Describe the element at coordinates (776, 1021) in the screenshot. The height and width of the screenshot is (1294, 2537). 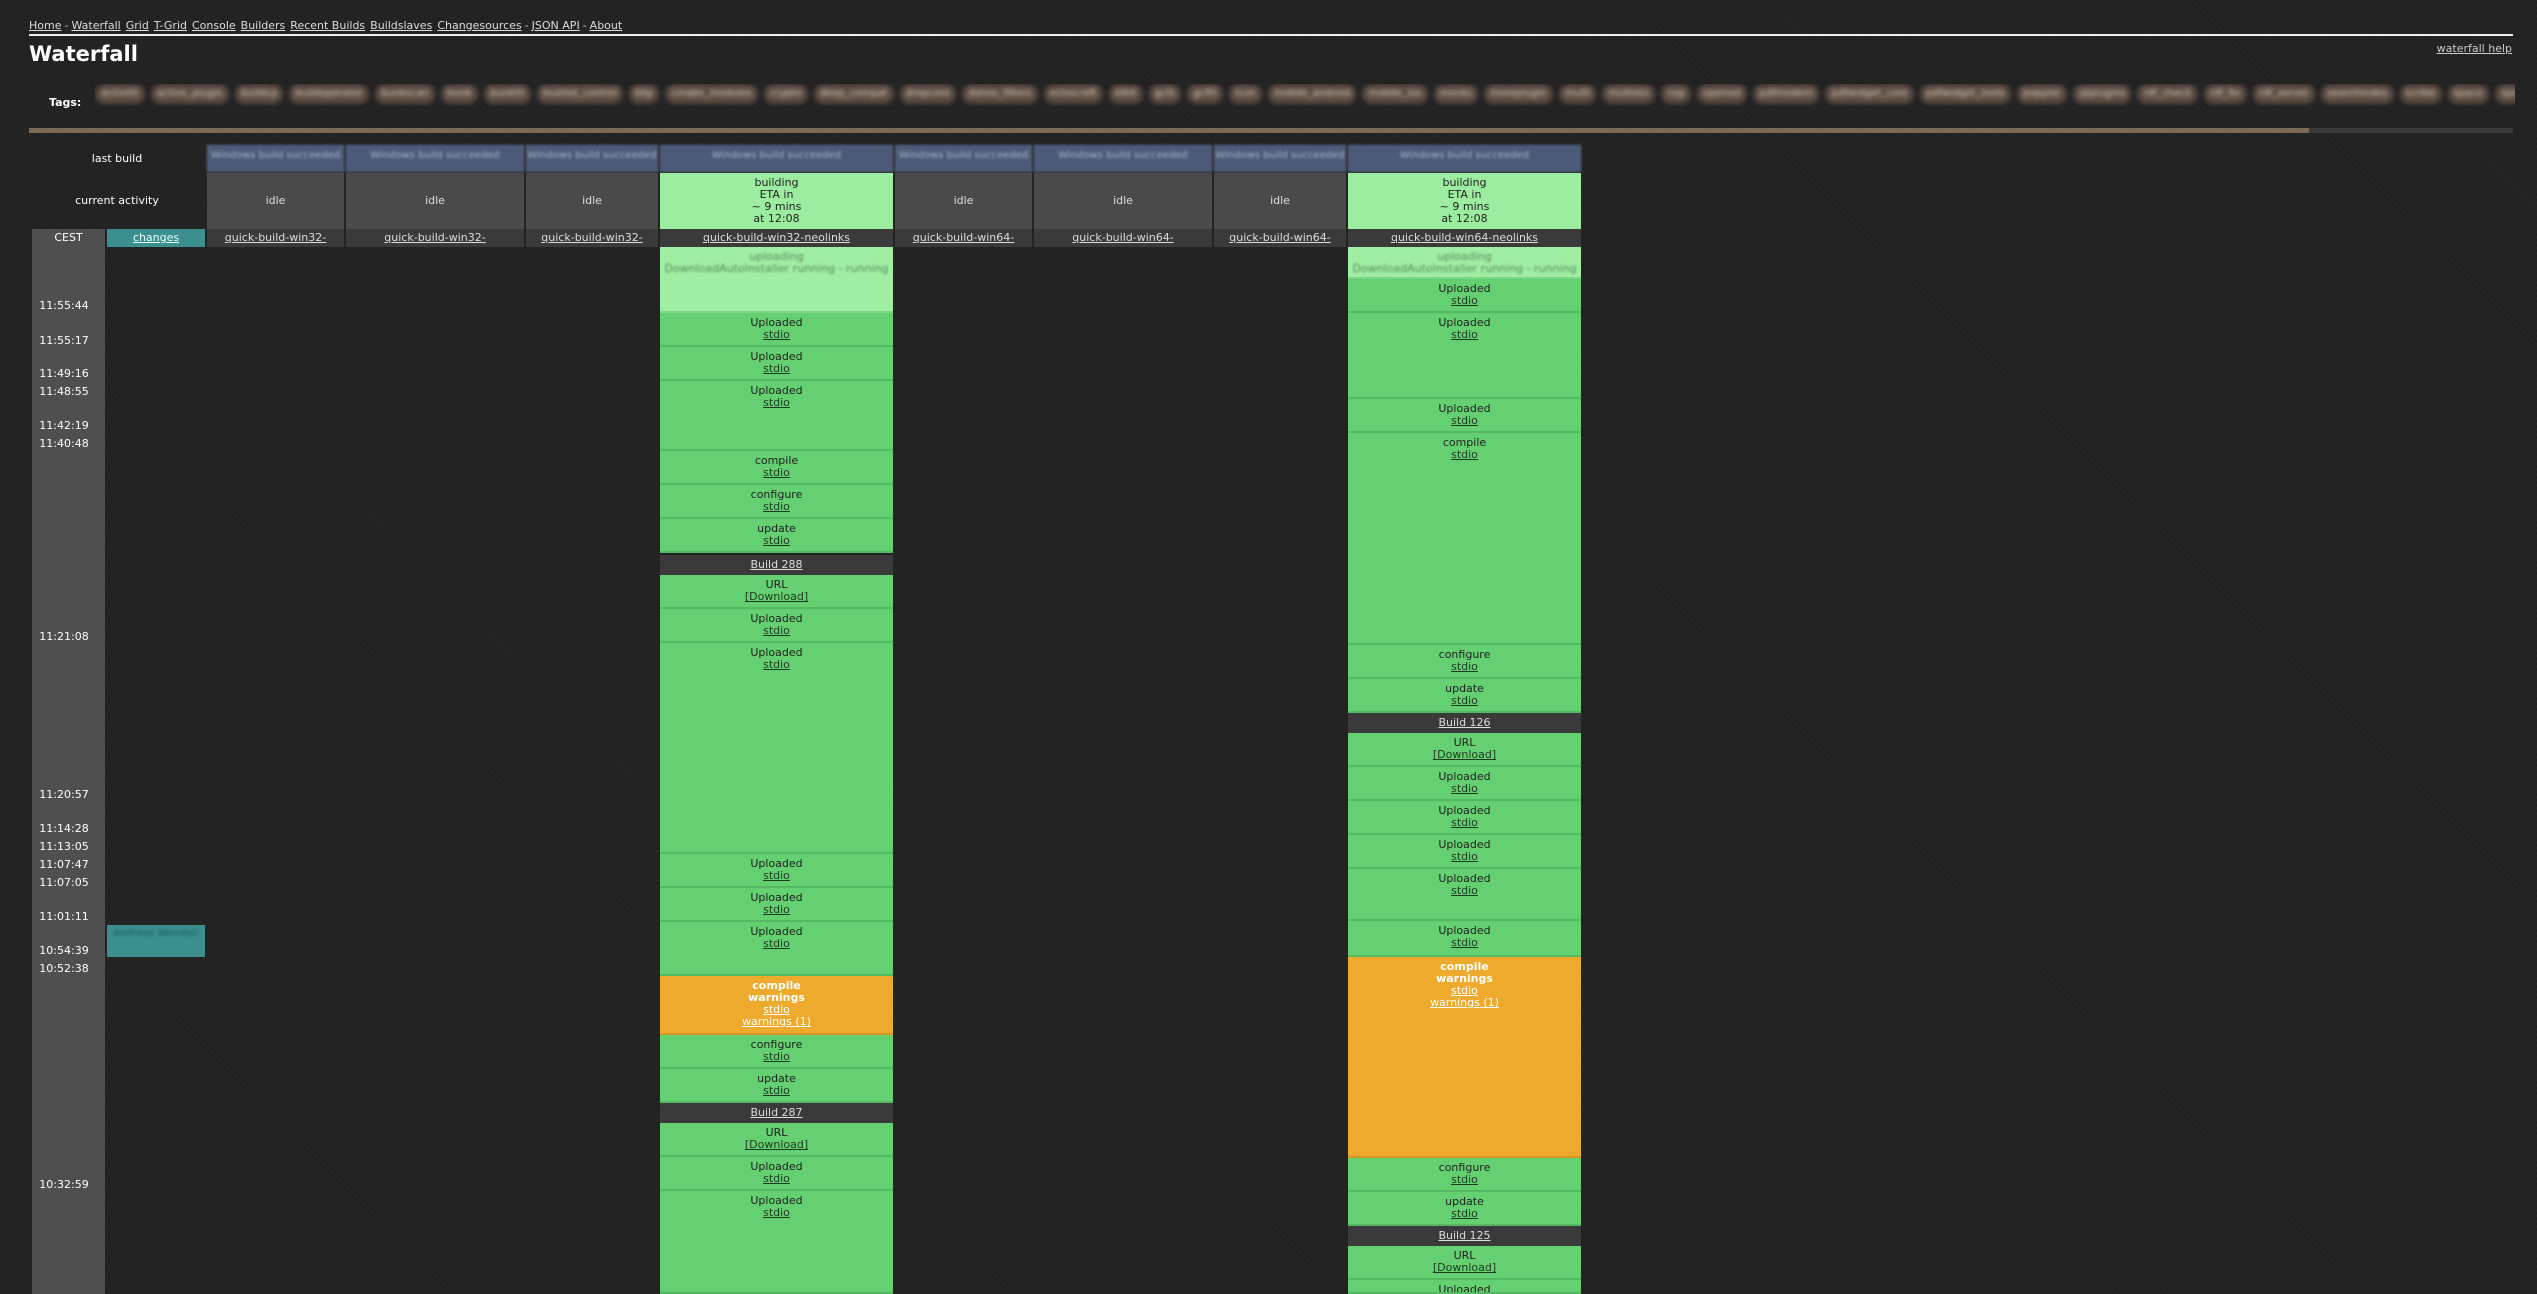
I see `warnings-link: warnings (1)` at that location.